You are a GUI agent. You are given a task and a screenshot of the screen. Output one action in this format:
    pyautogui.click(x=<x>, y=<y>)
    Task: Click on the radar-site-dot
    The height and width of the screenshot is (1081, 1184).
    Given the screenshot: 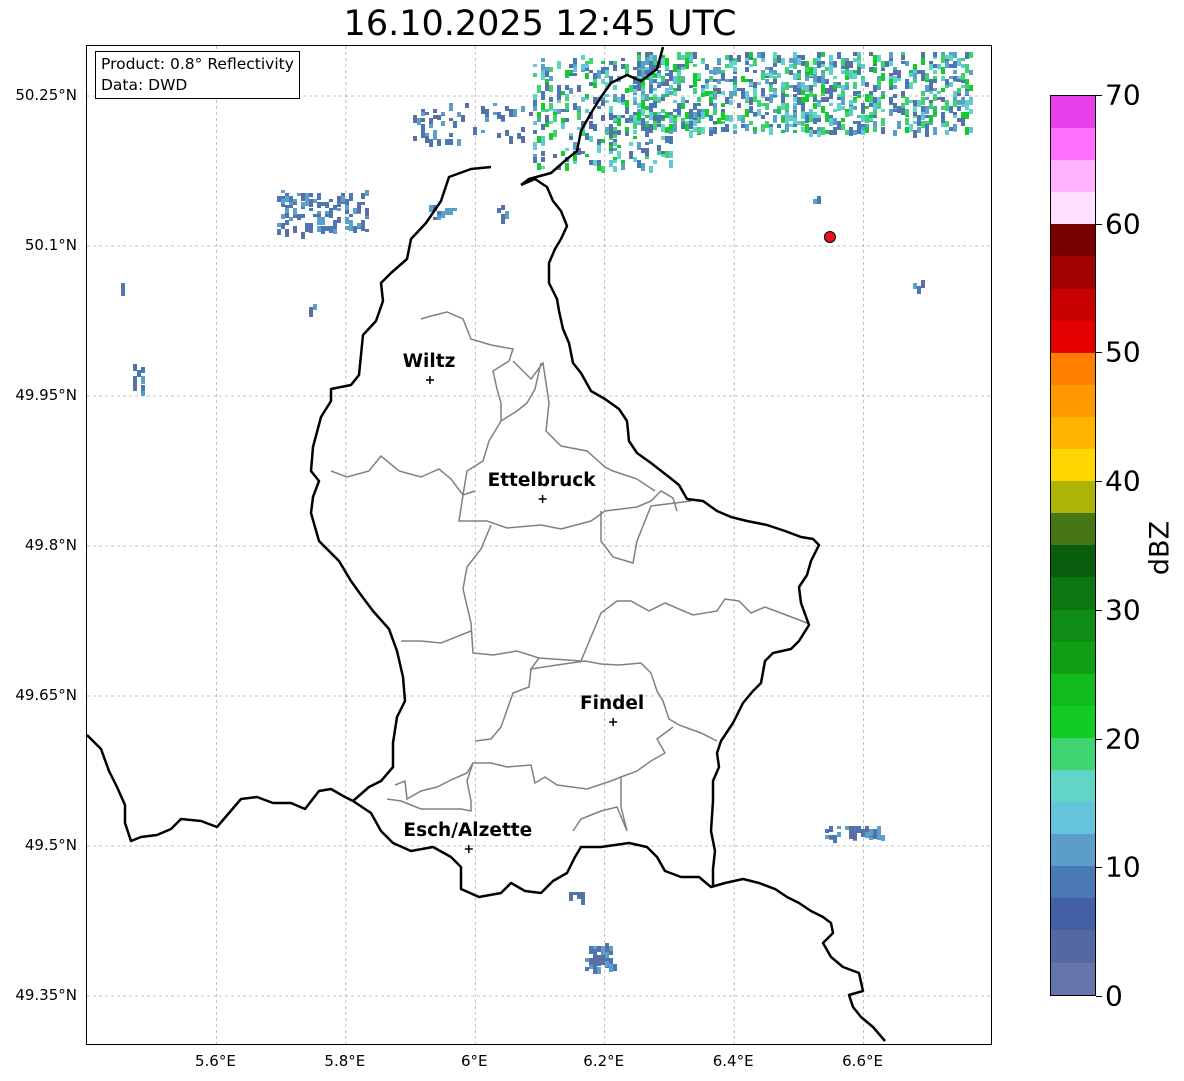 What is the action you would take?
    pyautogui.click(x=829, y=237)
    